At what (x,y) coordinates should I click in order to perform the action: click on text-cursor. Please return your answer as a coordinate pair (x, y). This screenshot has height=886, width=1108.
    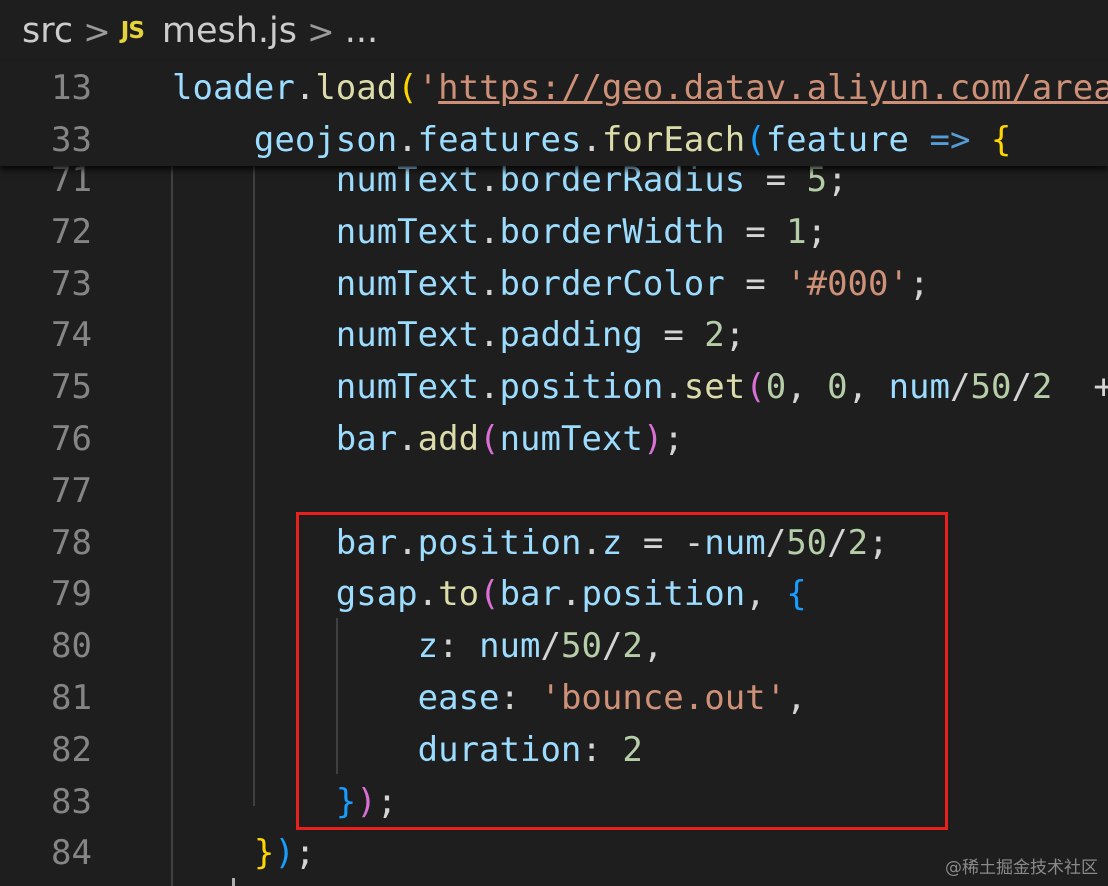
    Looking at the image, I should click on (233, 882).